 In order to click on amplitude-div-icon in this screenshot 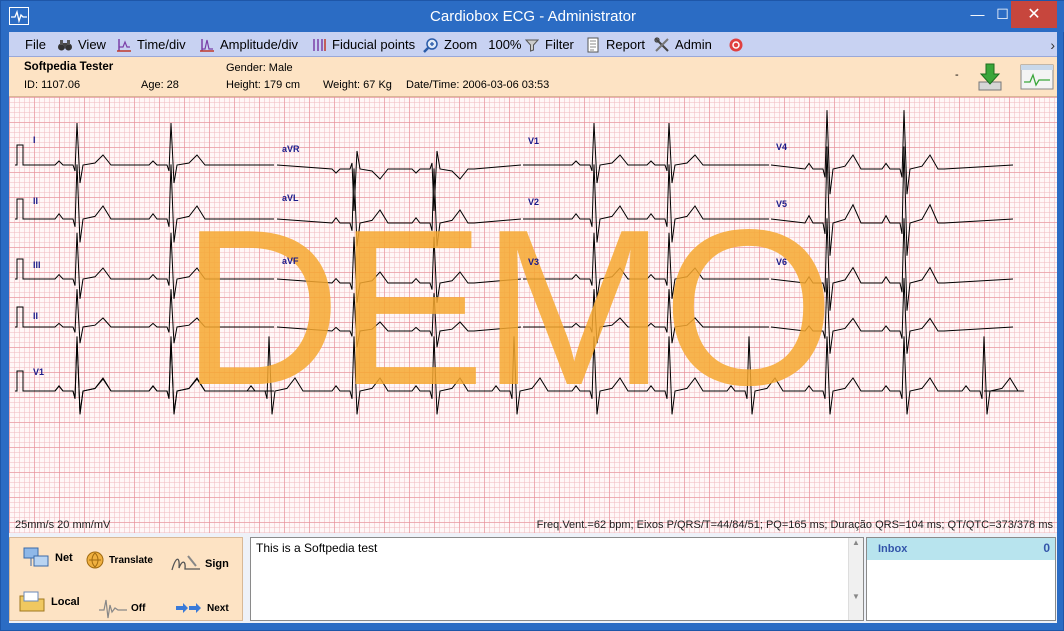, I will do `click(207, 45)`.